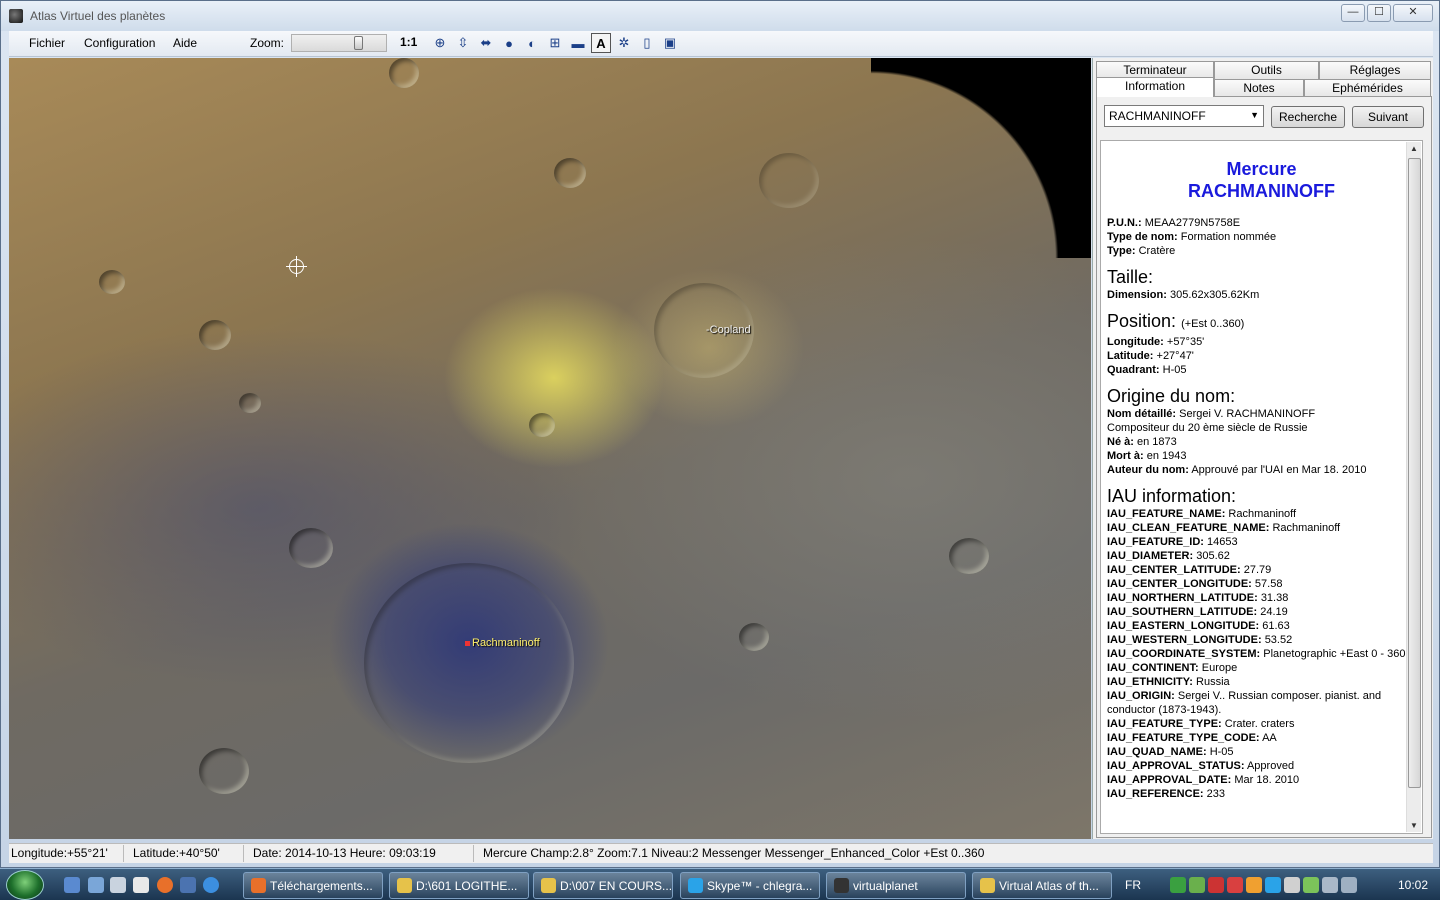 Image resolution: width=1440 pixels, height=900 pixels. What do you see at coordinates (506, 643) in the screenshot?
I see `map-label-rachmaninoff: Rachmaninoff` at bounding box center [506, 643].